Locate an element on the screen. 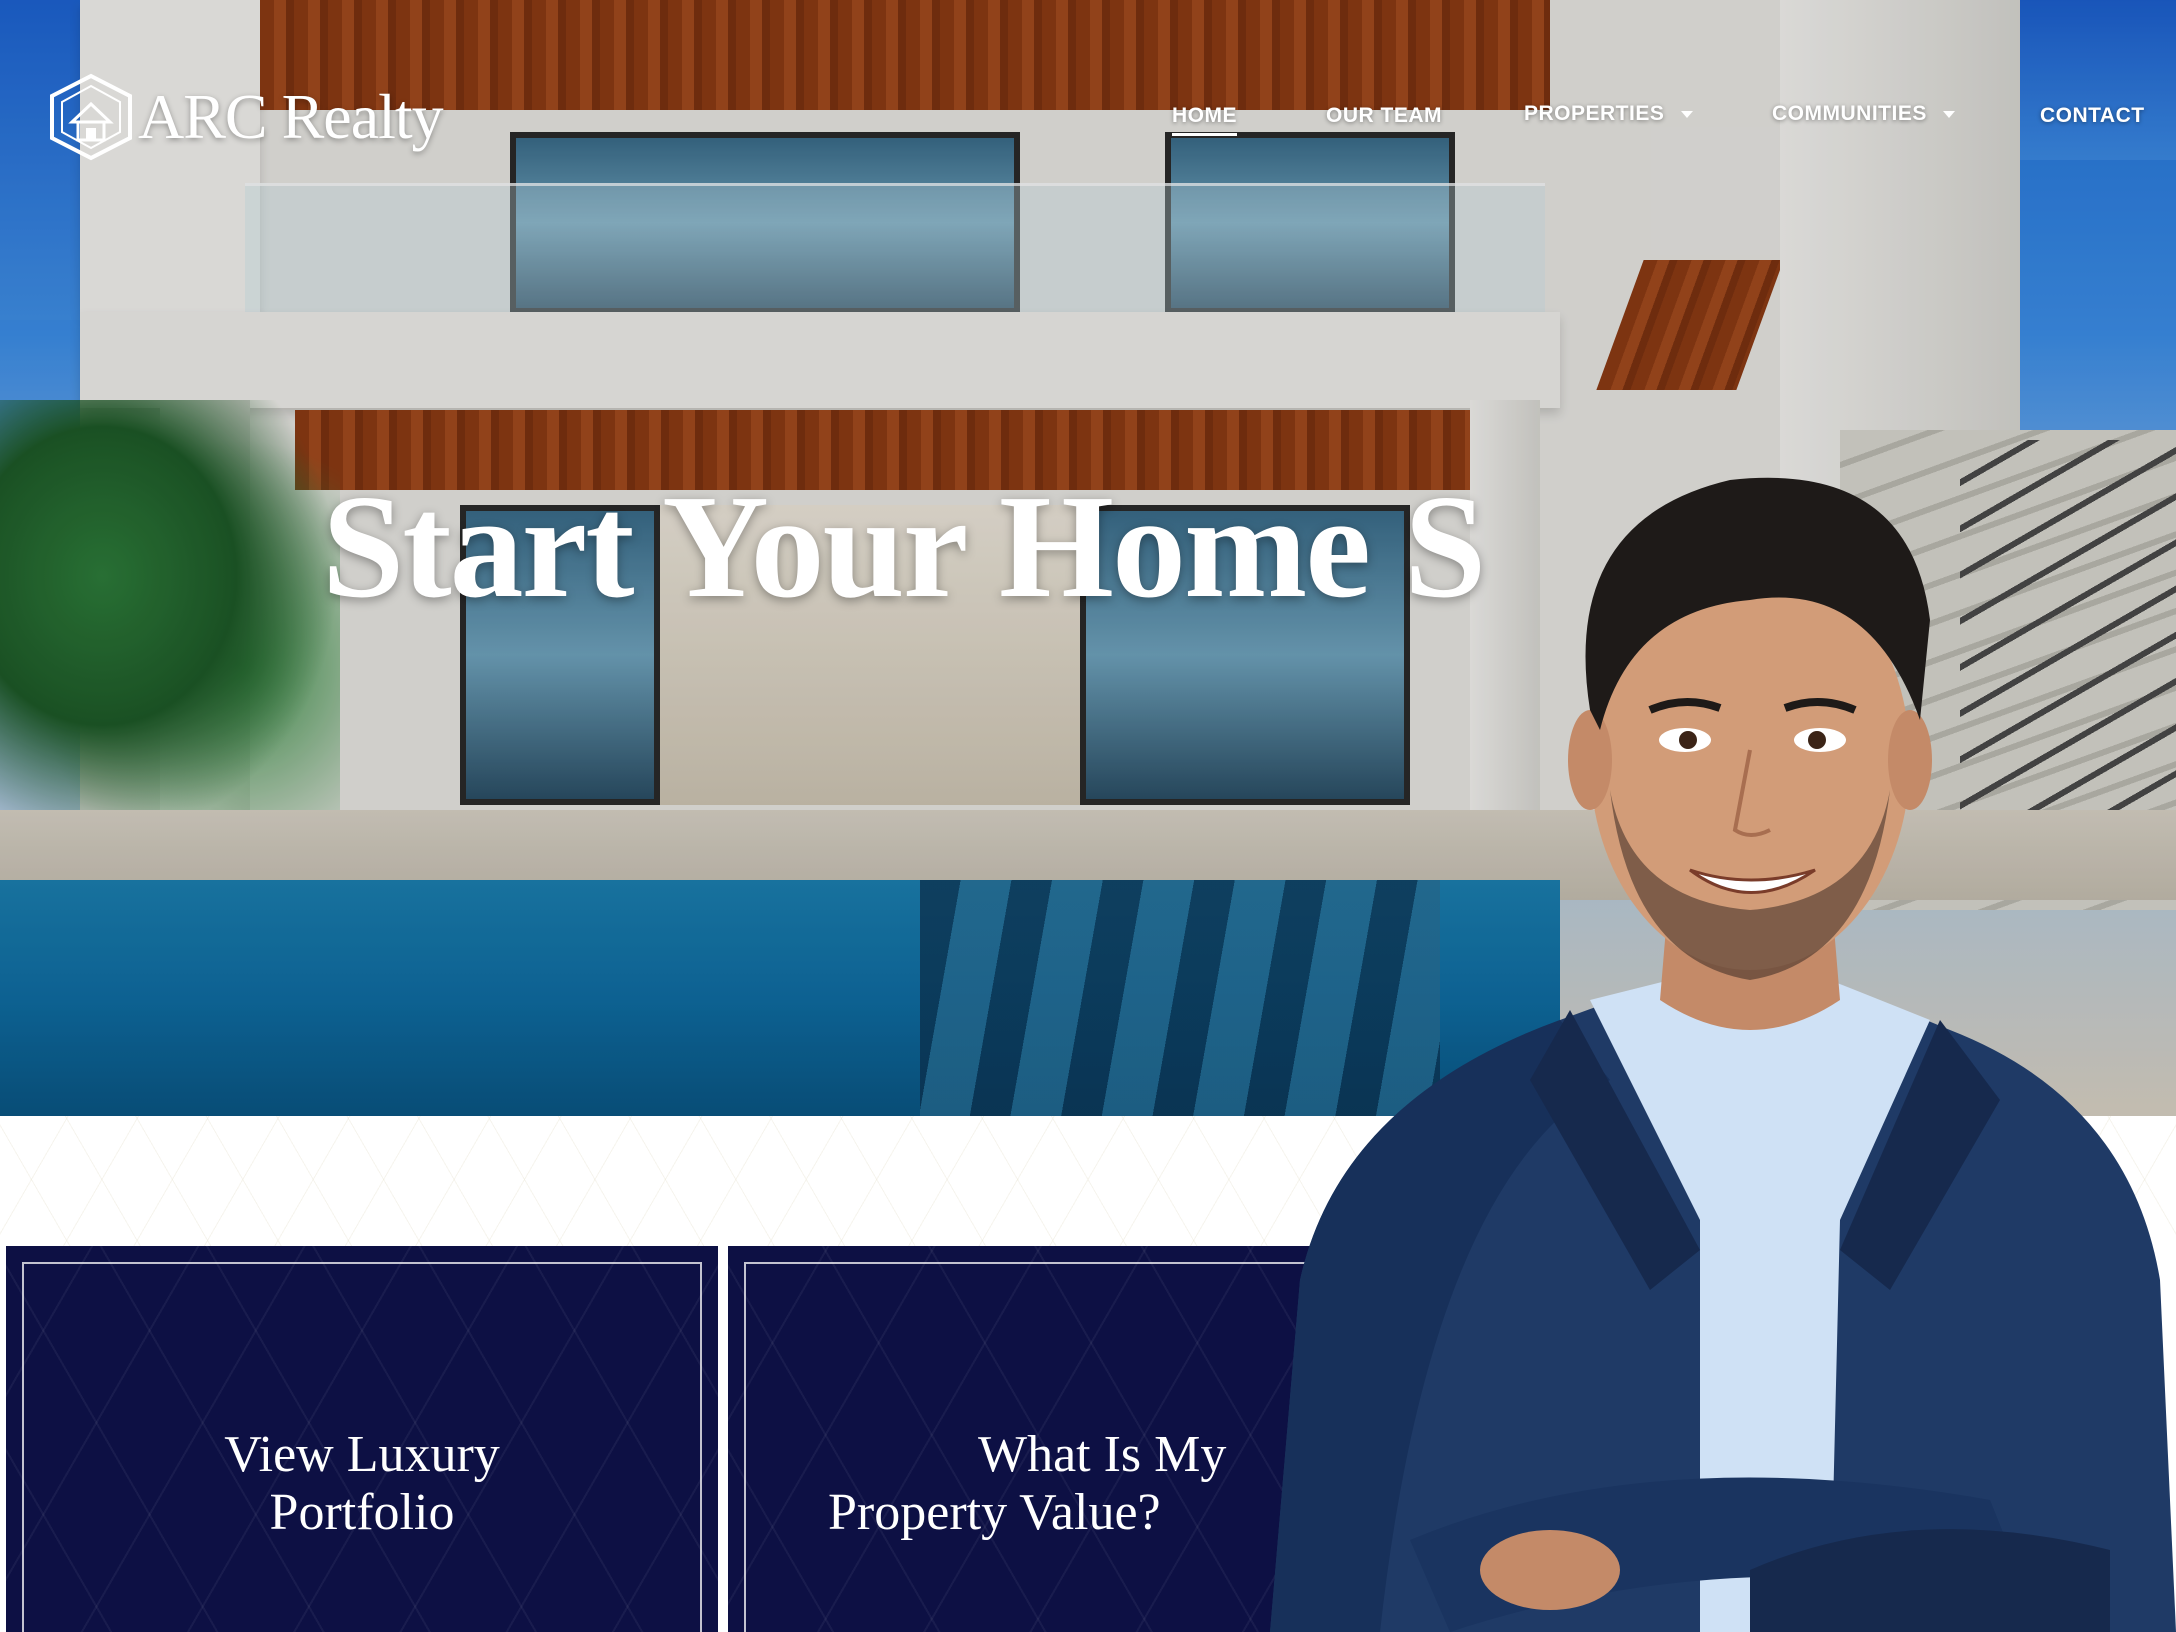 The width and height of the screenshot is (2176, 1632). nav-properties-label: PROPERTIES is located at coordinates (1594, 113).